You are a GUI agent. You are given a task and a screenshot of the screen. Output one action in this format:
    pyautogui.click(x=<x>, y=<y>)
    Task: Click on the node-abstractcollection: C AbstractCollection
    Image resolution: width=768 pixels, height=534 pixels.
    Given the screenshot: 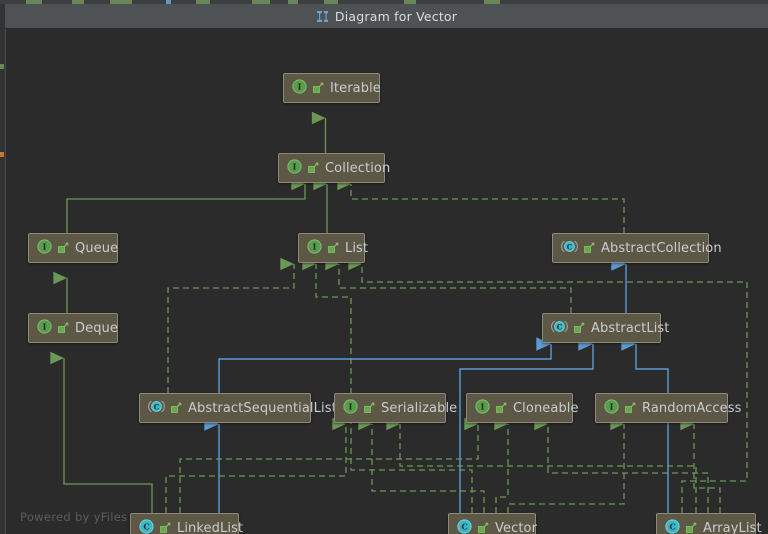 What is the action you would take?
    pyautogui.click(x=637, y=248)
    